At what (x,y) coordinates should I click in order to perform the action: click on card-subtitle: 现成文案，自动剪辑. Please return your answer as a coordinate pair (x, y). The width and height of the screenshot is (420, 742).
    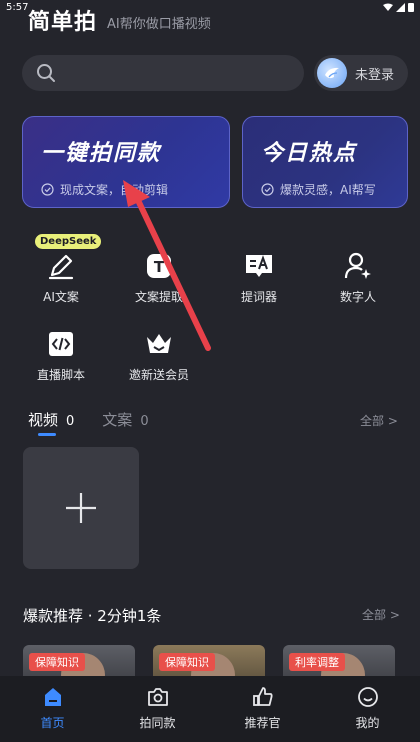
    Looking at the image, I should click on (114, 190).